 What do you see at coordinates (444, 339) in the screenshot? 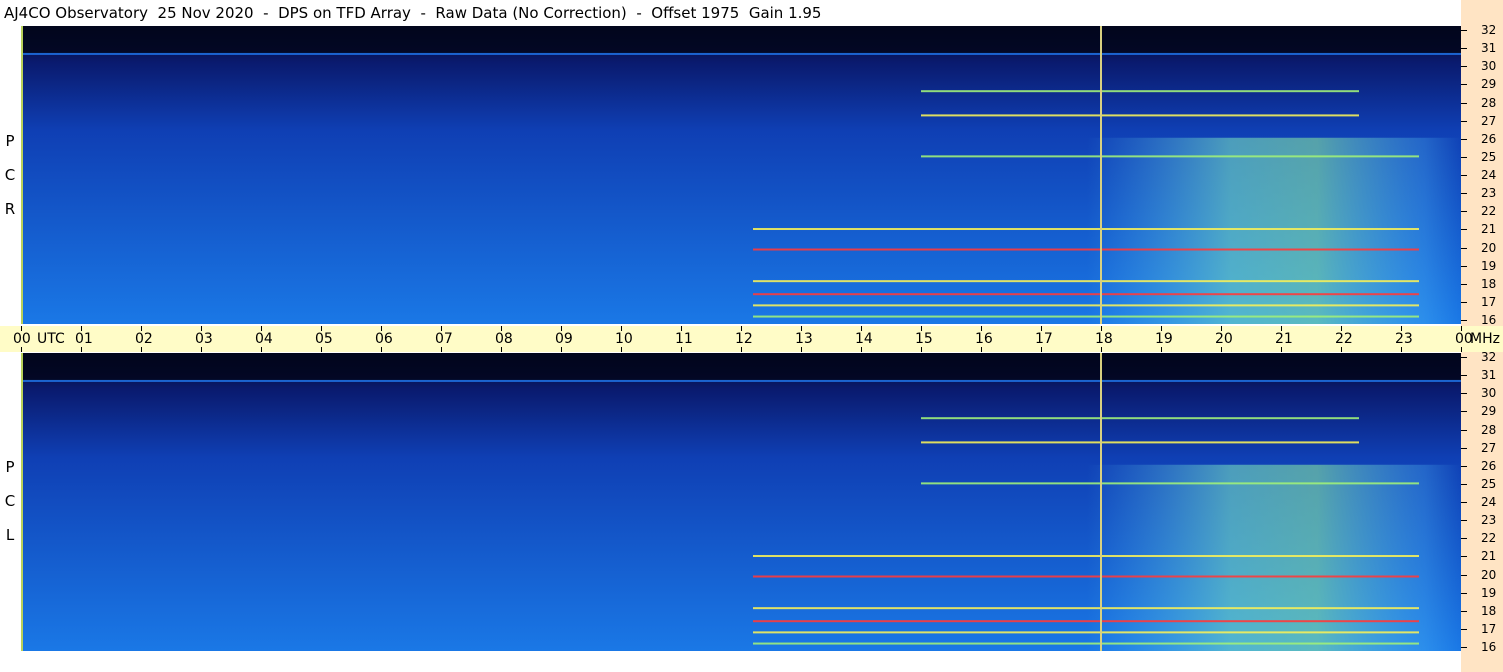
I see `time-tick-label: 07` at bounding box center [444, 339].